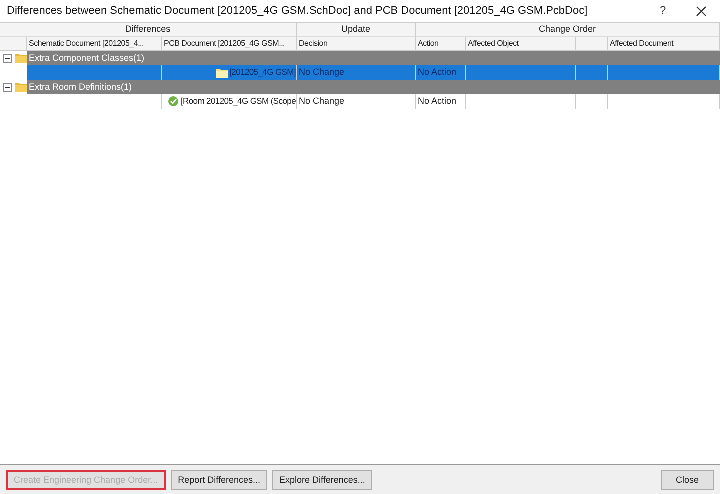  I want to click on column-group-header: Update, so click(356, 30).